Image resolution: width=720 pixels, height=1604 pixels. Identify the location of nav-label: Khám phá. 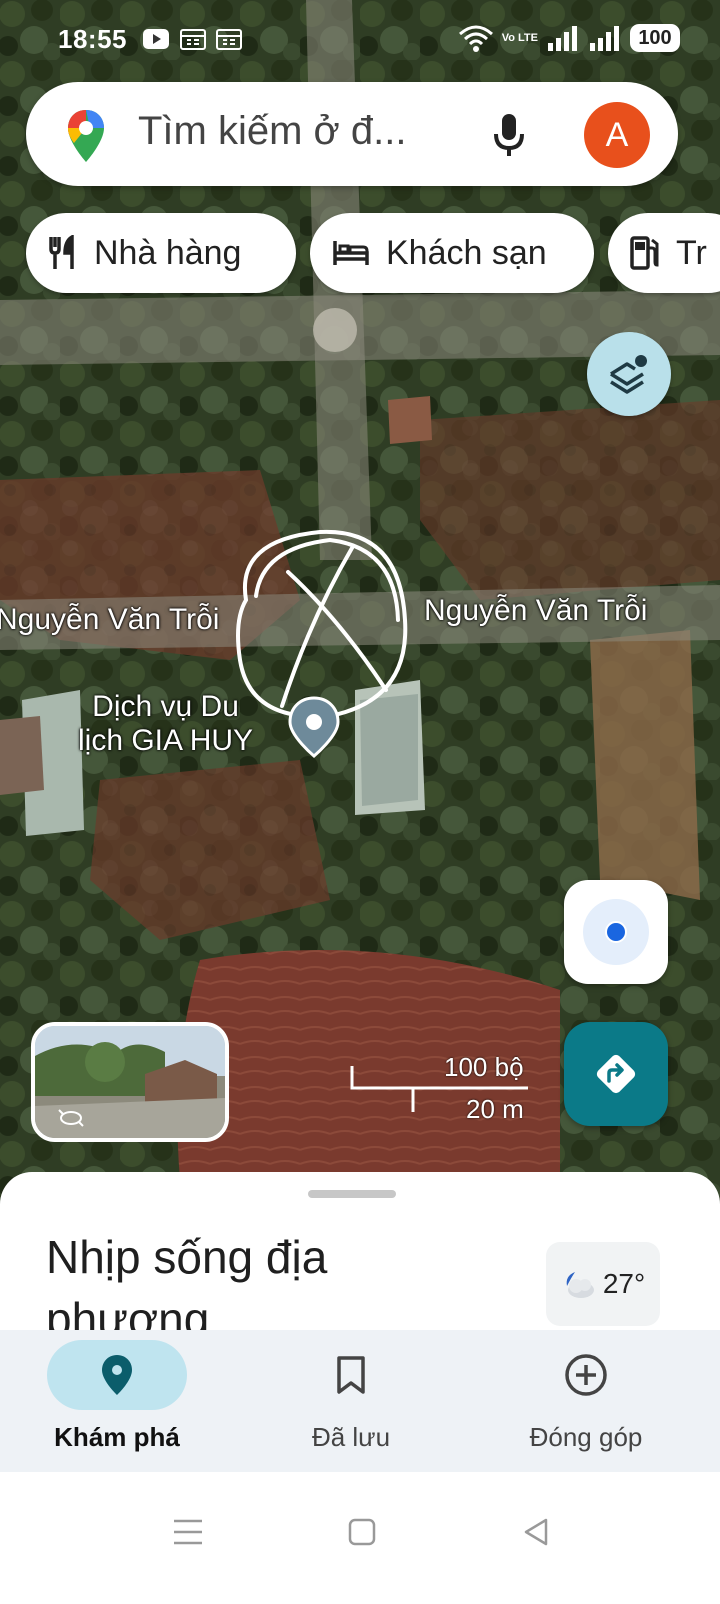
(117, 1437).